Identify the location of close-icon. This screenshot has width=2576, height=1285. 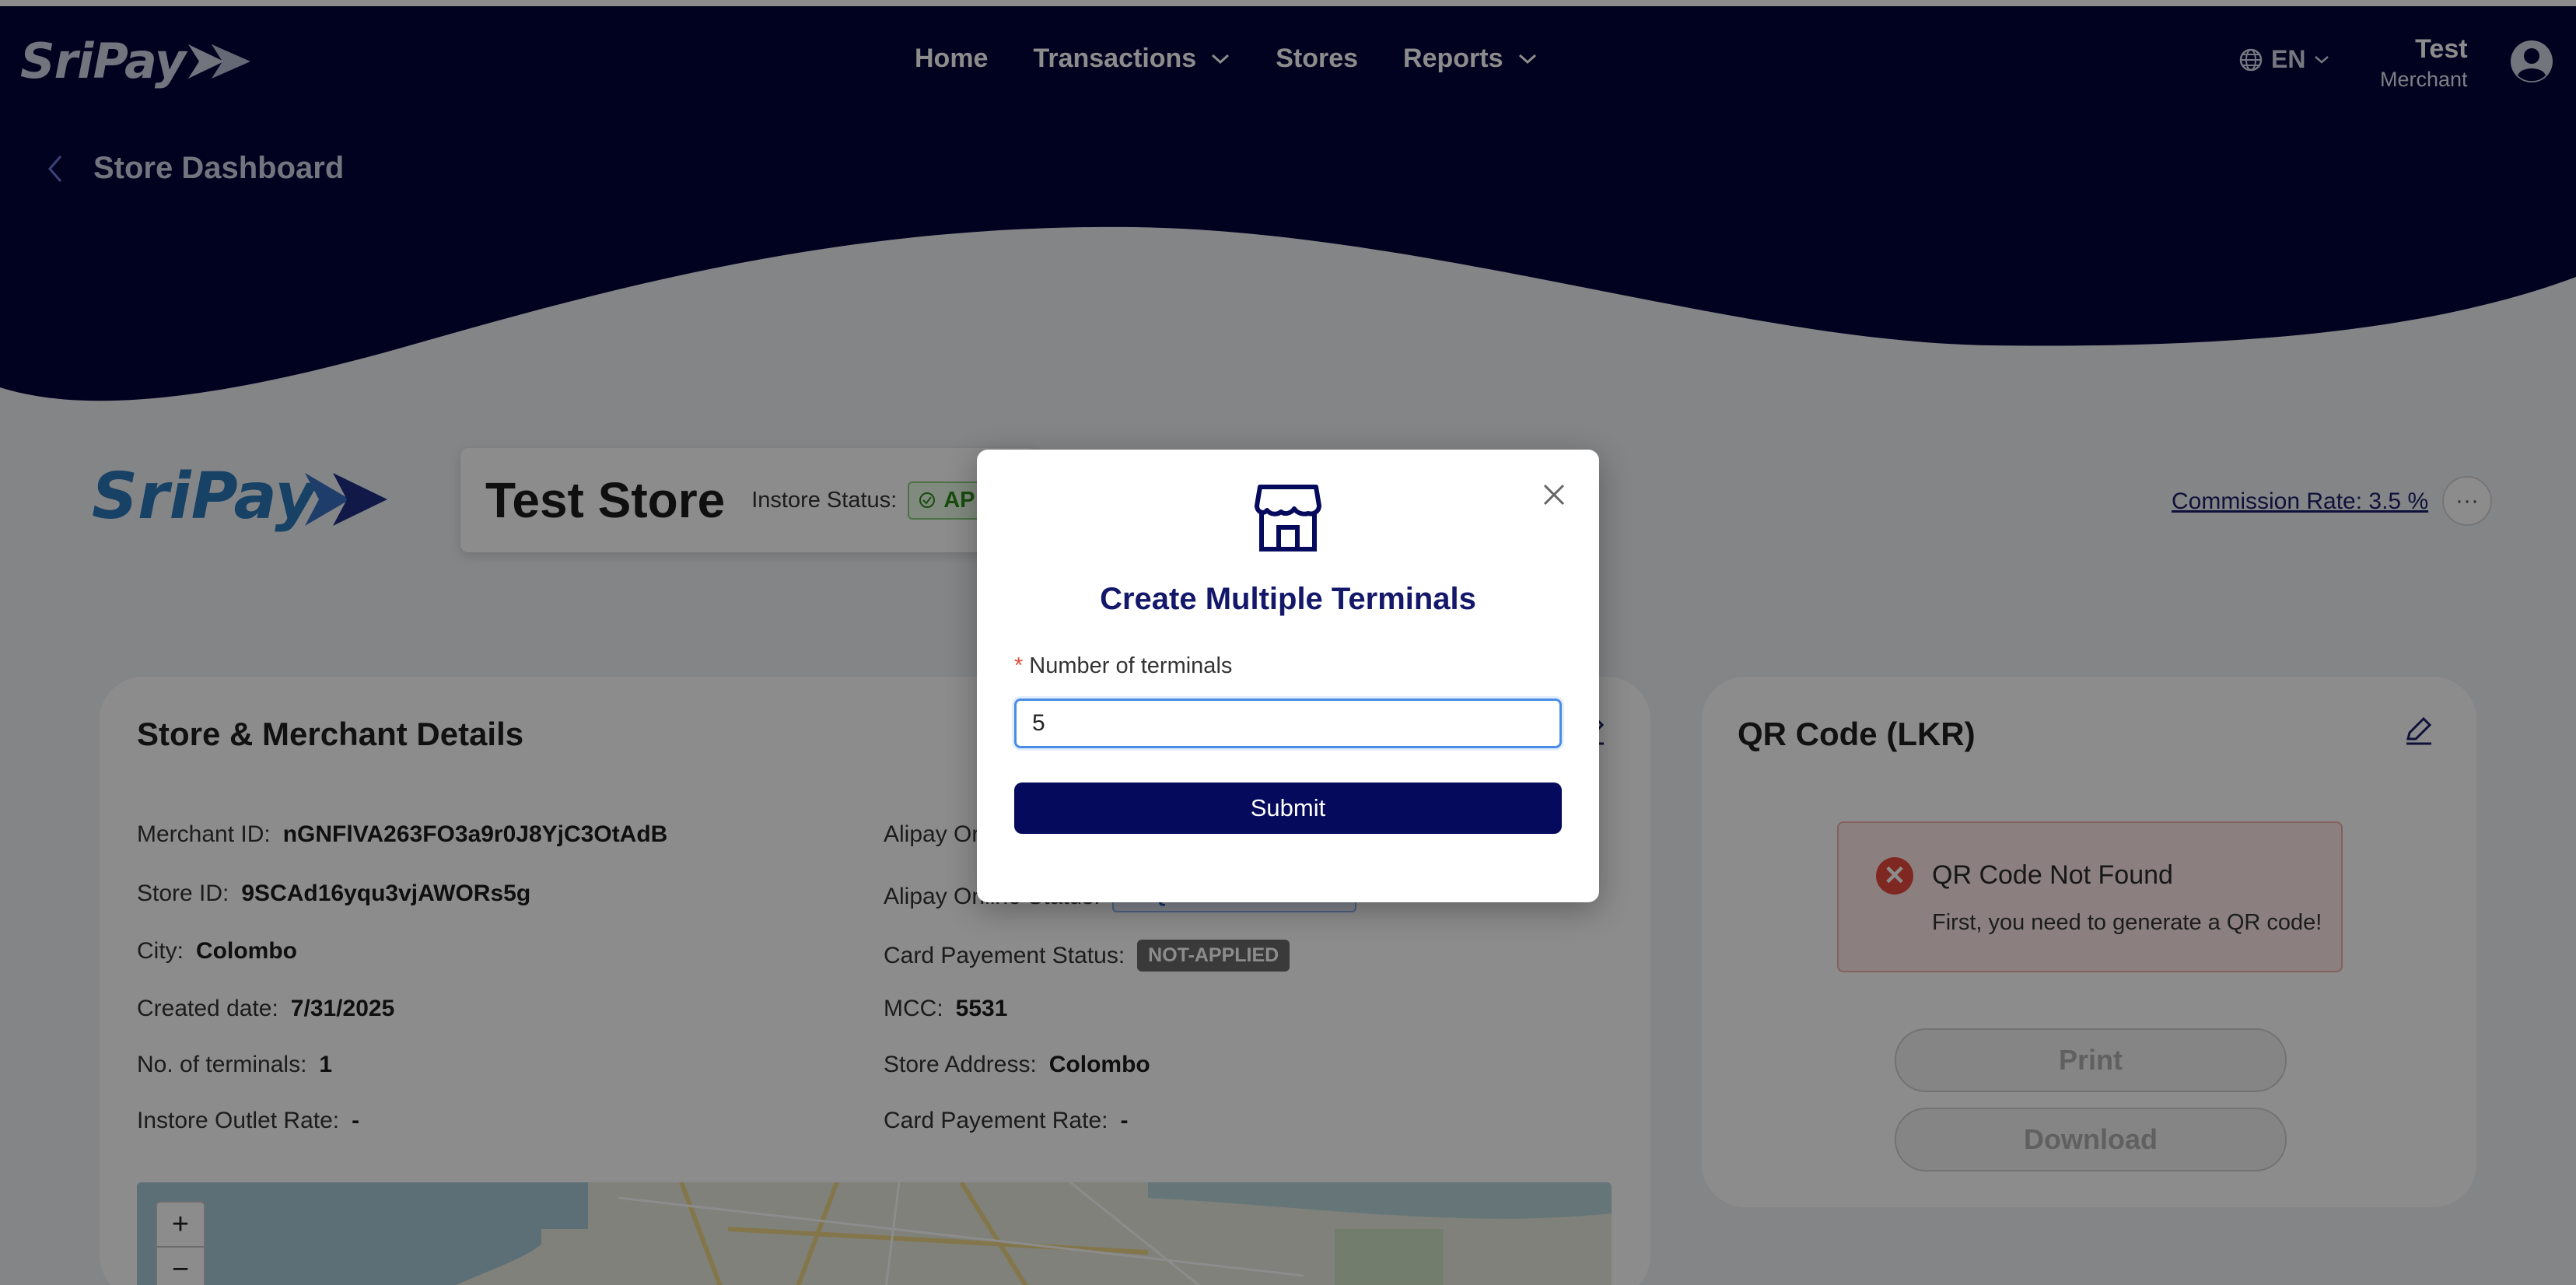
(1554, 494).